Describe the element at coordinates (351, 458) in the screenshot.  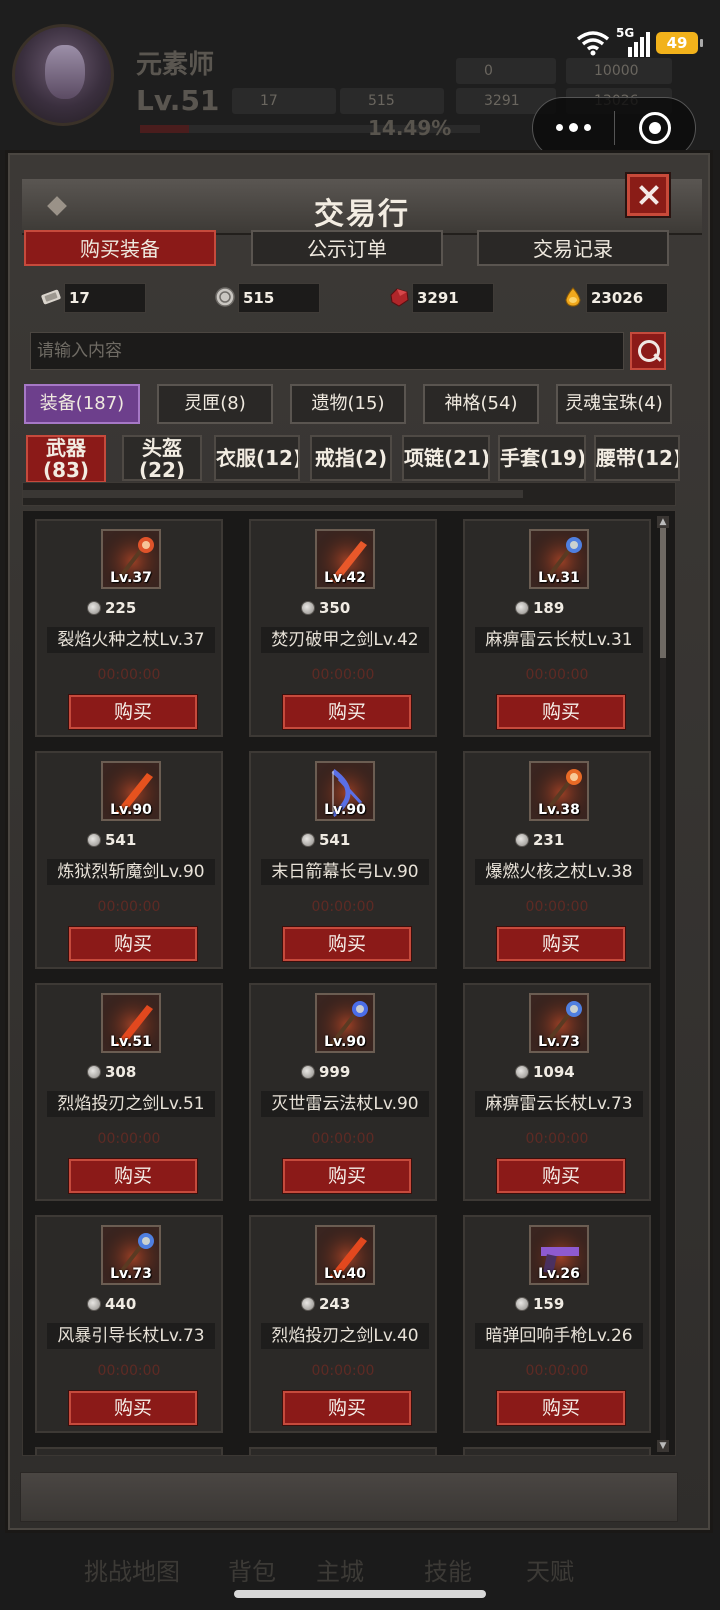
I see `subtab-rings: 戒指(2)` at that location.